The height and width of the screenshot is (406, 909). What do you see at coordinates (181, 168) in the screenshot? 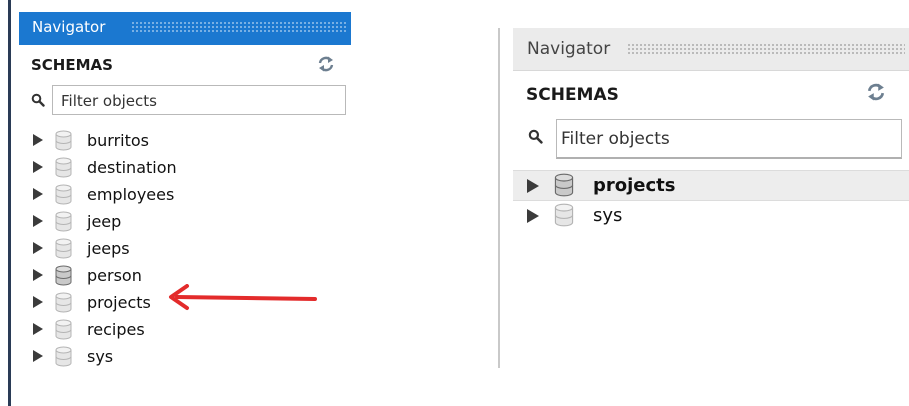
I see `schema-row-destination: destination` at bounding box center [181, 168].